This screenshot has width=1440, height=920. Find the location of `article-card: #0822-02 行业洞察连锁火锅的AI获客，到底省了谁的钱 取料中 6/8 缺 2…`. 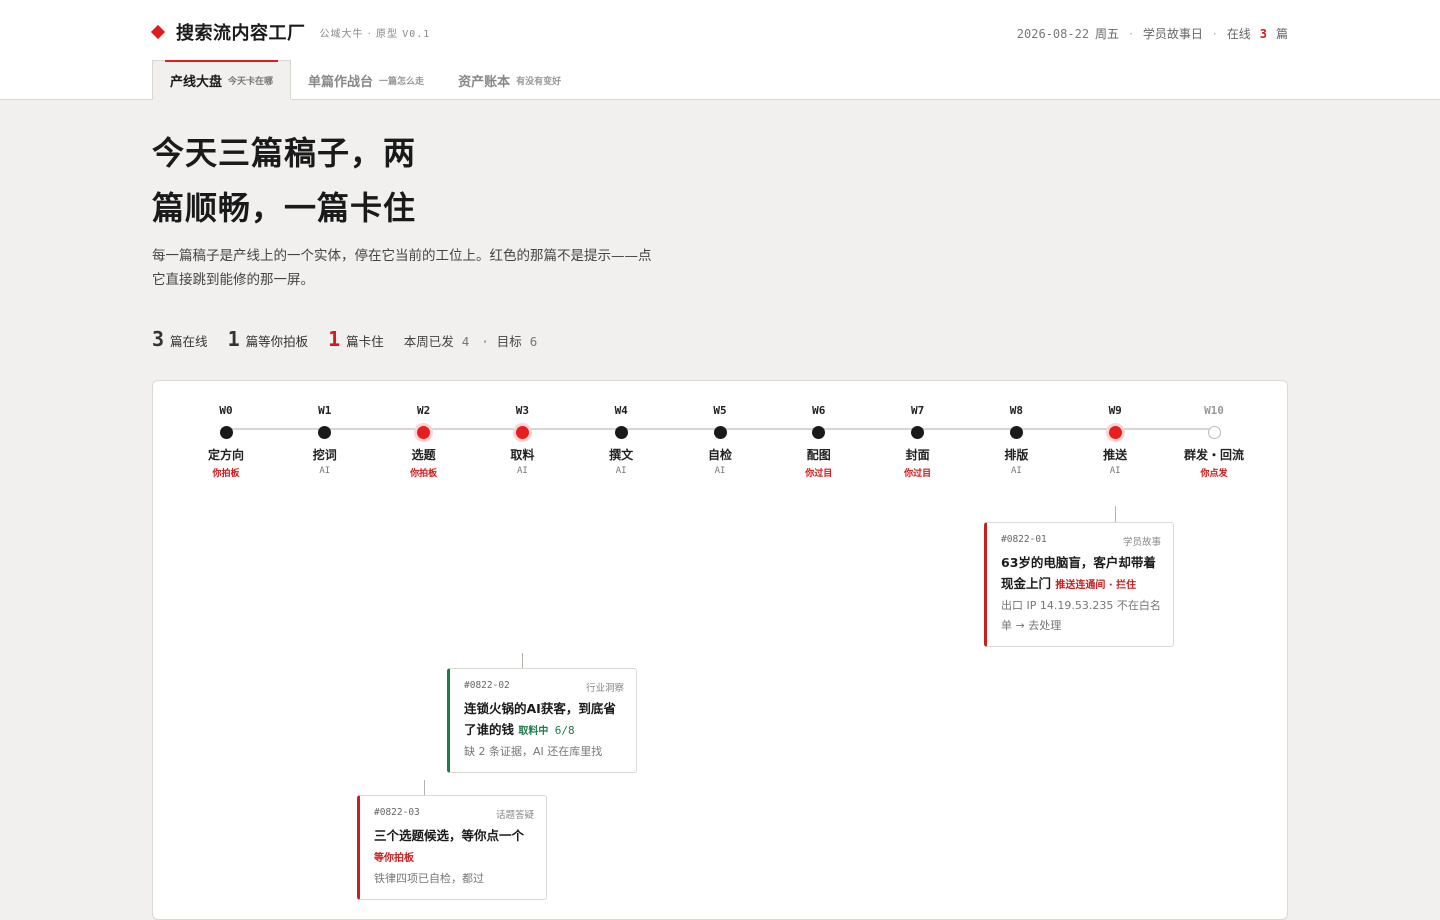

article-card: #0822-02 行业洞察连锁火锅的AI获客，到底省了谁的钱 取料中 6/8 缺 2… is located at coordinates (542, 720).